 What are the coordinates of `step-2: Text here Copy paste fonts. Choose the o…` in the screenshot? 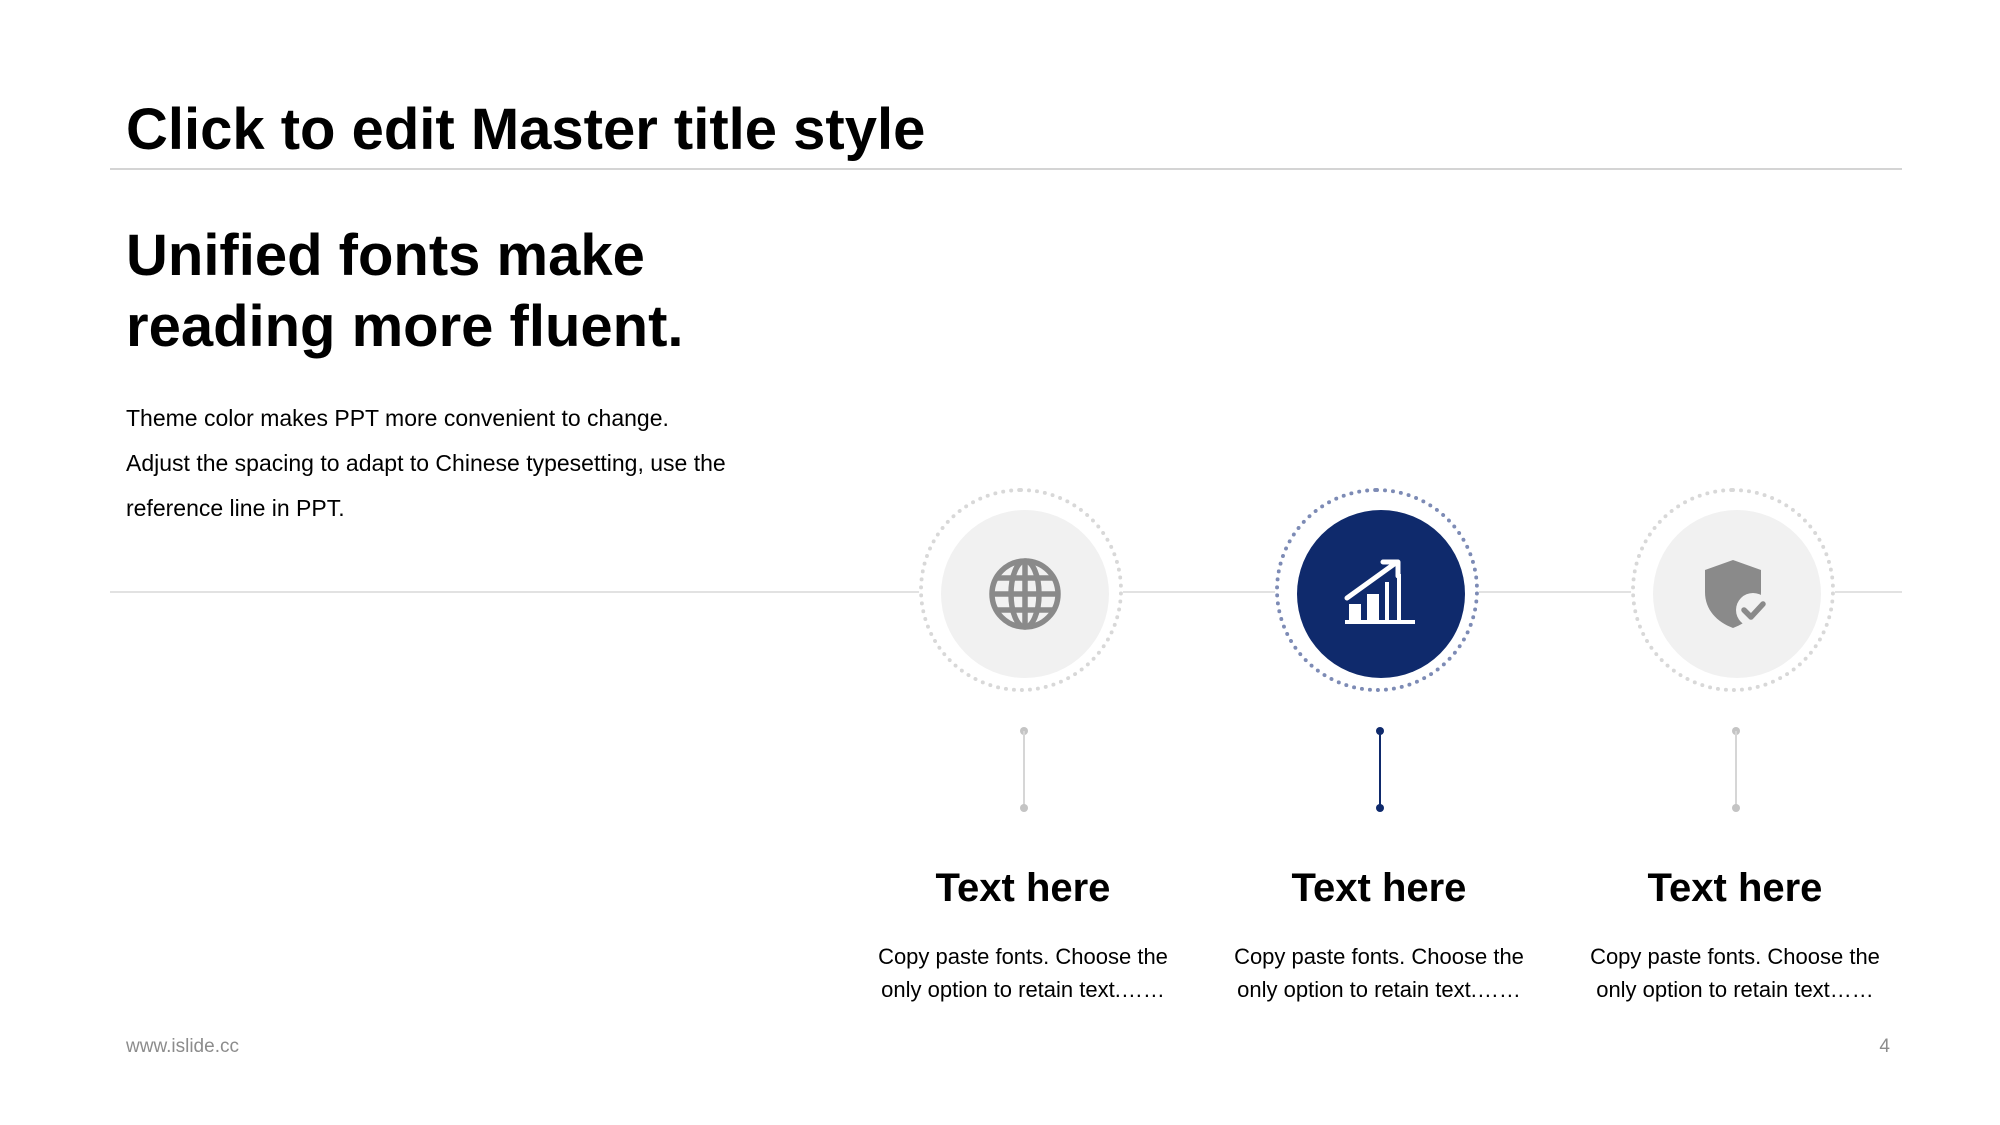 It's located at (1379, 748).